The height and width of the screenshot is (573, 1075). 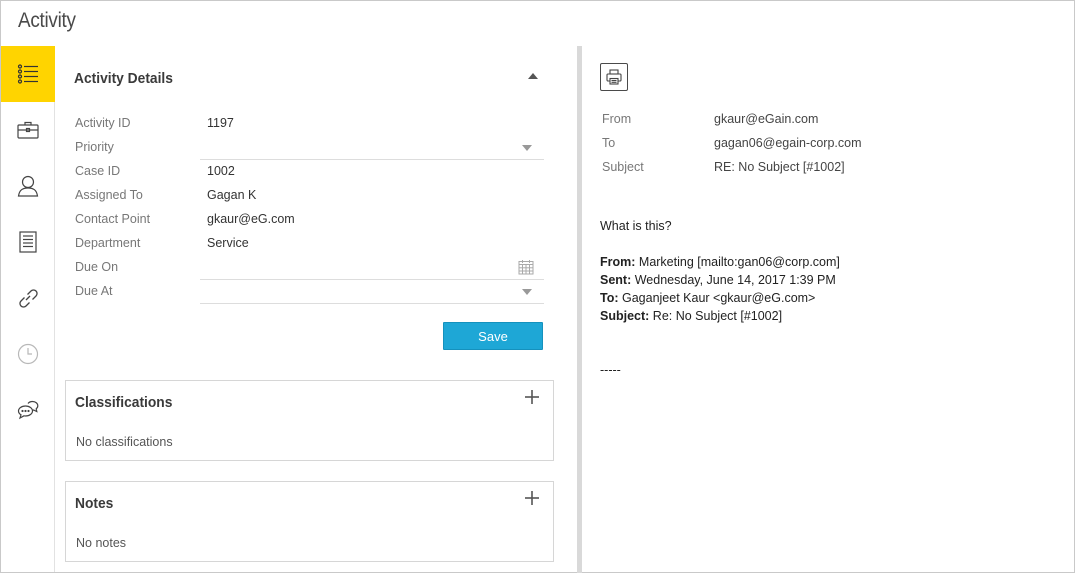 I want to click on icon-rail, so click(x=28, y=309).